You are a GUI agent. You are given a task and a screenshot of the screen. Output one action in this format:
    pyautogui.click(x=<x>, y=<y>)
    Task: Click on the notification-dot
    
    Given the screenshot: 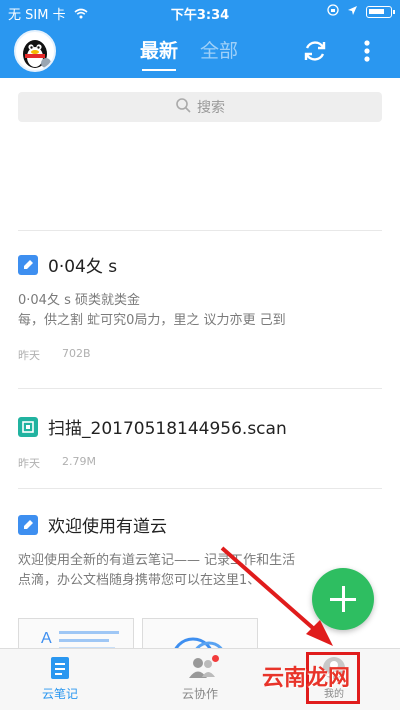 What is the action you would take?
    pyautogui.click(x=215, y=658)
    